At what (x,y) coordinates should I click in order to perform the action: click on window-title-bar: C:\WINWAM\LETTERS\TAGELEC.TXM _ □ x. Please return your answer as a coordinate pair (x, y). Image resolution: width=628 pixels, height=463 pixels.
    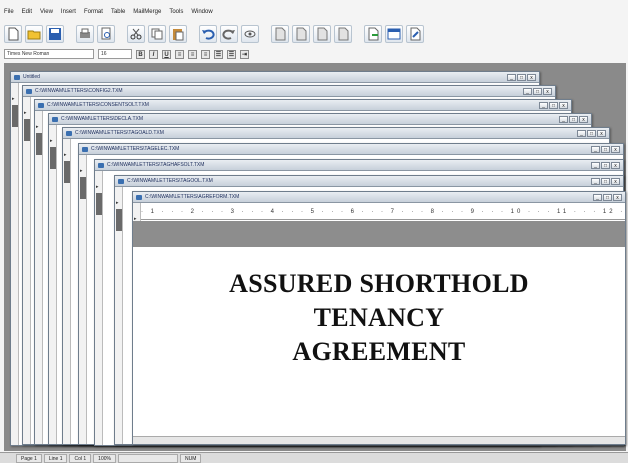
    Looking at the image, I should click on (351, 149).